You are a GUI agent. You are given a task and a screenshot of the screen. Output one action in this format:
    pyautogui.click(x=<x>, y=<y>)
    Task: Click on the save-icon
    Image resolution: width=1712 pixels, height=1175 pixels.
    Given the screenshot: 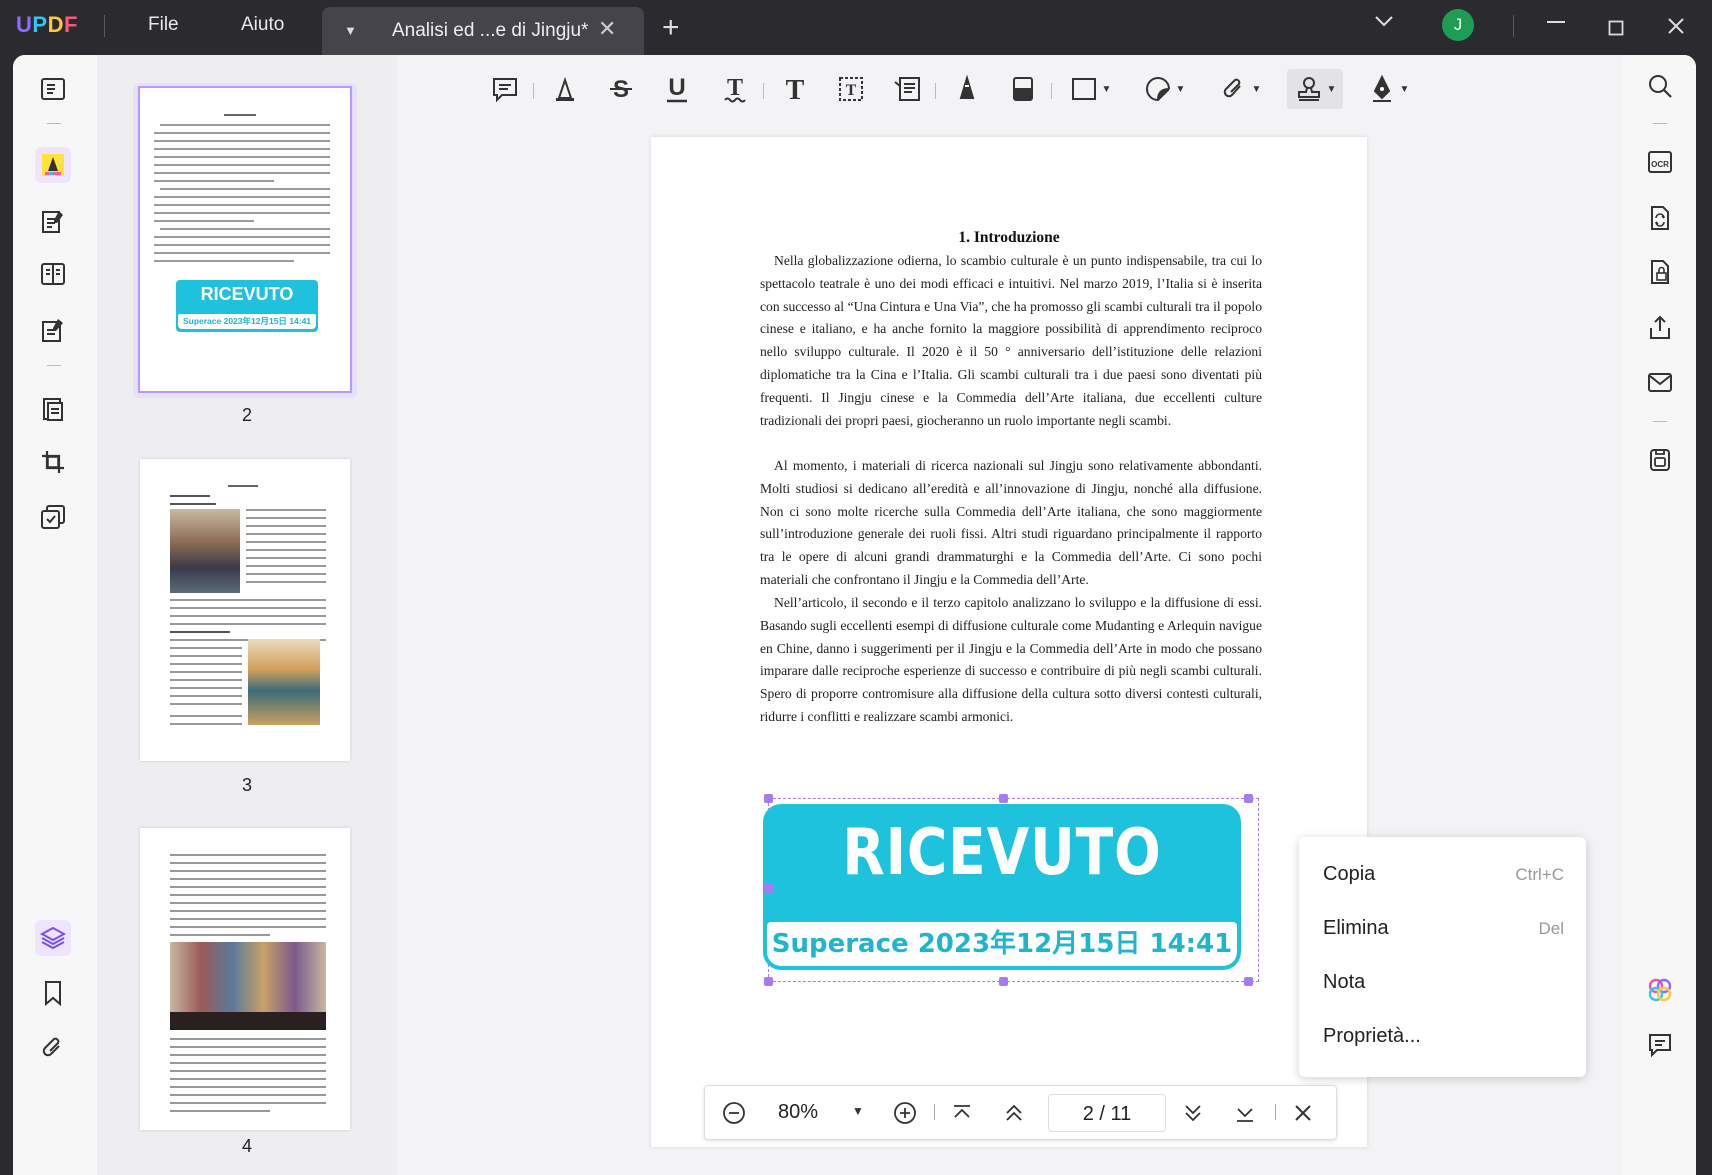 What is the action you would take?
    pyautogui.click(x=1660, y=460)
    